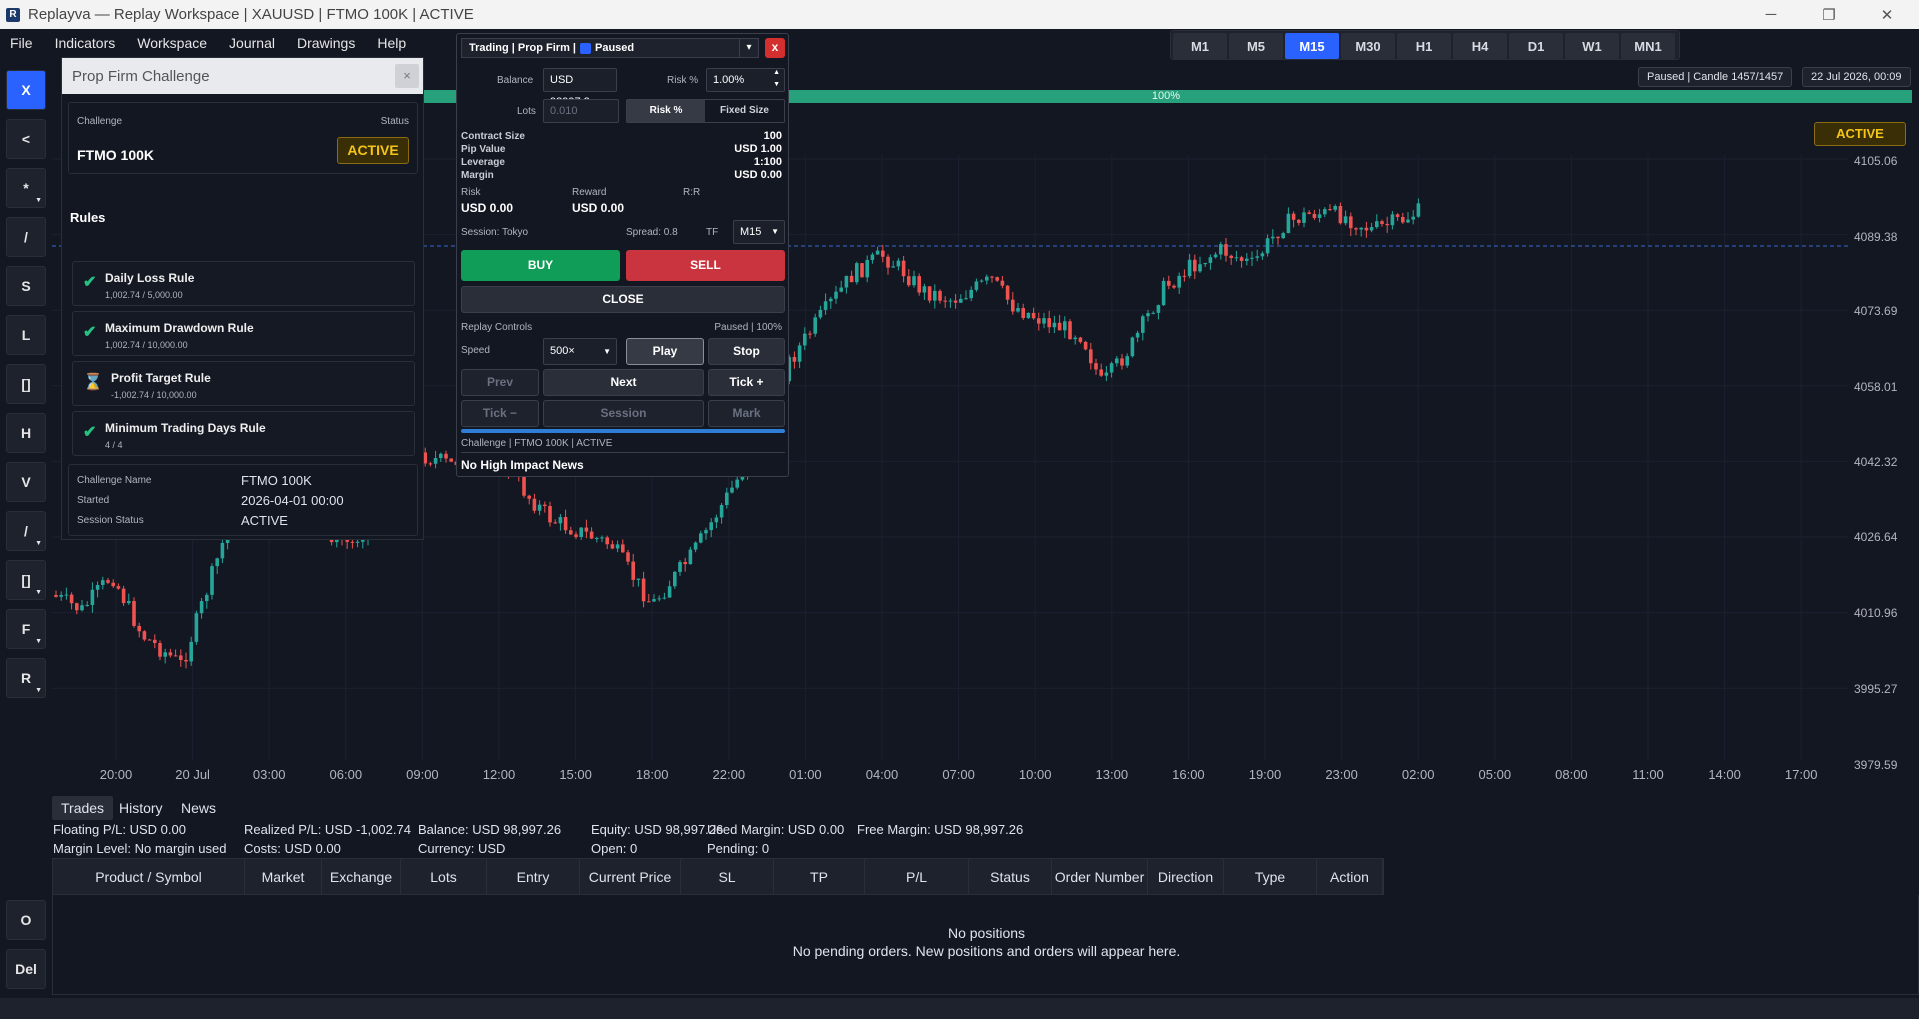 The width and height of the screenshot is (1919, 1019). What do you see at coordinates (683, 80) in the screenshot?
I see `risk-percent-label: Risk %` at bounding box center [683, 80].